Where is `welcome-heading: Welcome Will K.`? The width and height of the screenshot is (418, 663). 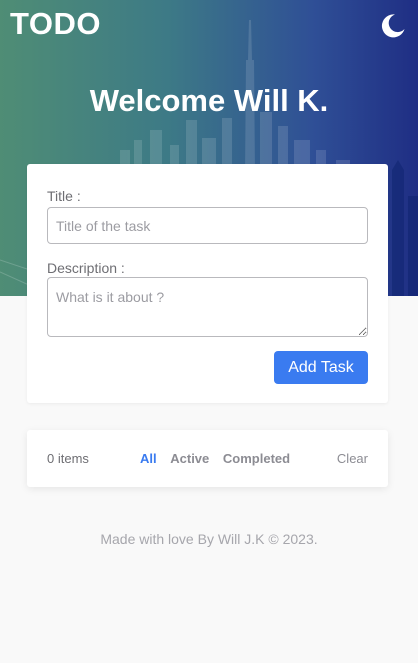
welcome-heading: Welcome Will K. is located at coordinates (209, 100).